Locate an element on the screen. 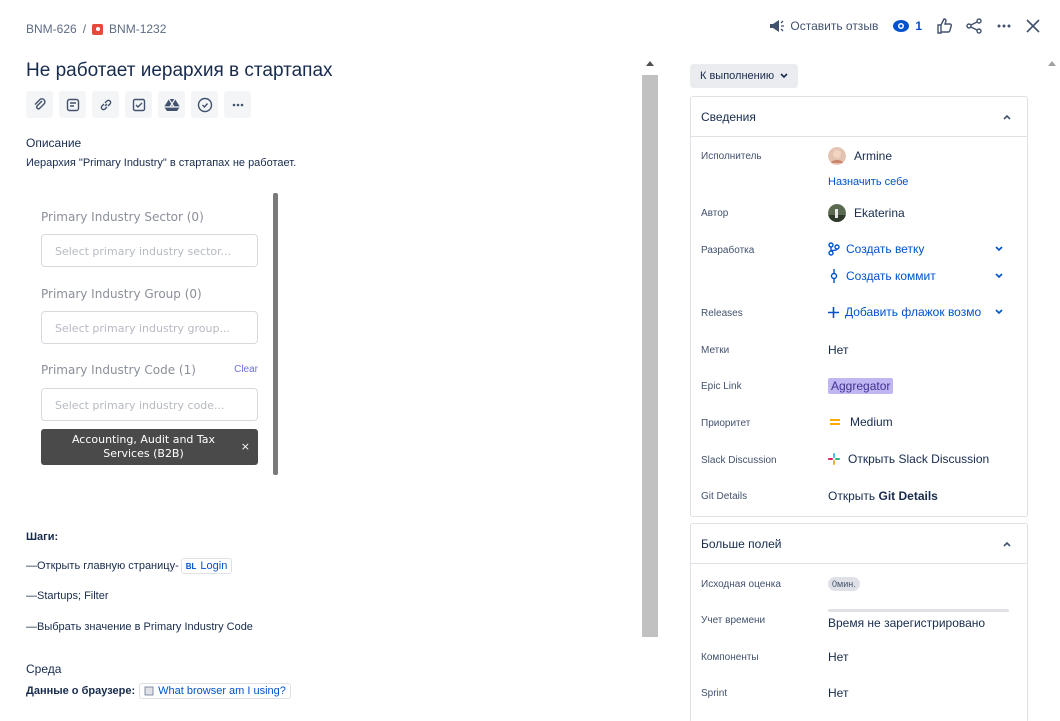 The image size is (1060, 721). step-2: —Startups; Filter is located at coordinates (67, 596).